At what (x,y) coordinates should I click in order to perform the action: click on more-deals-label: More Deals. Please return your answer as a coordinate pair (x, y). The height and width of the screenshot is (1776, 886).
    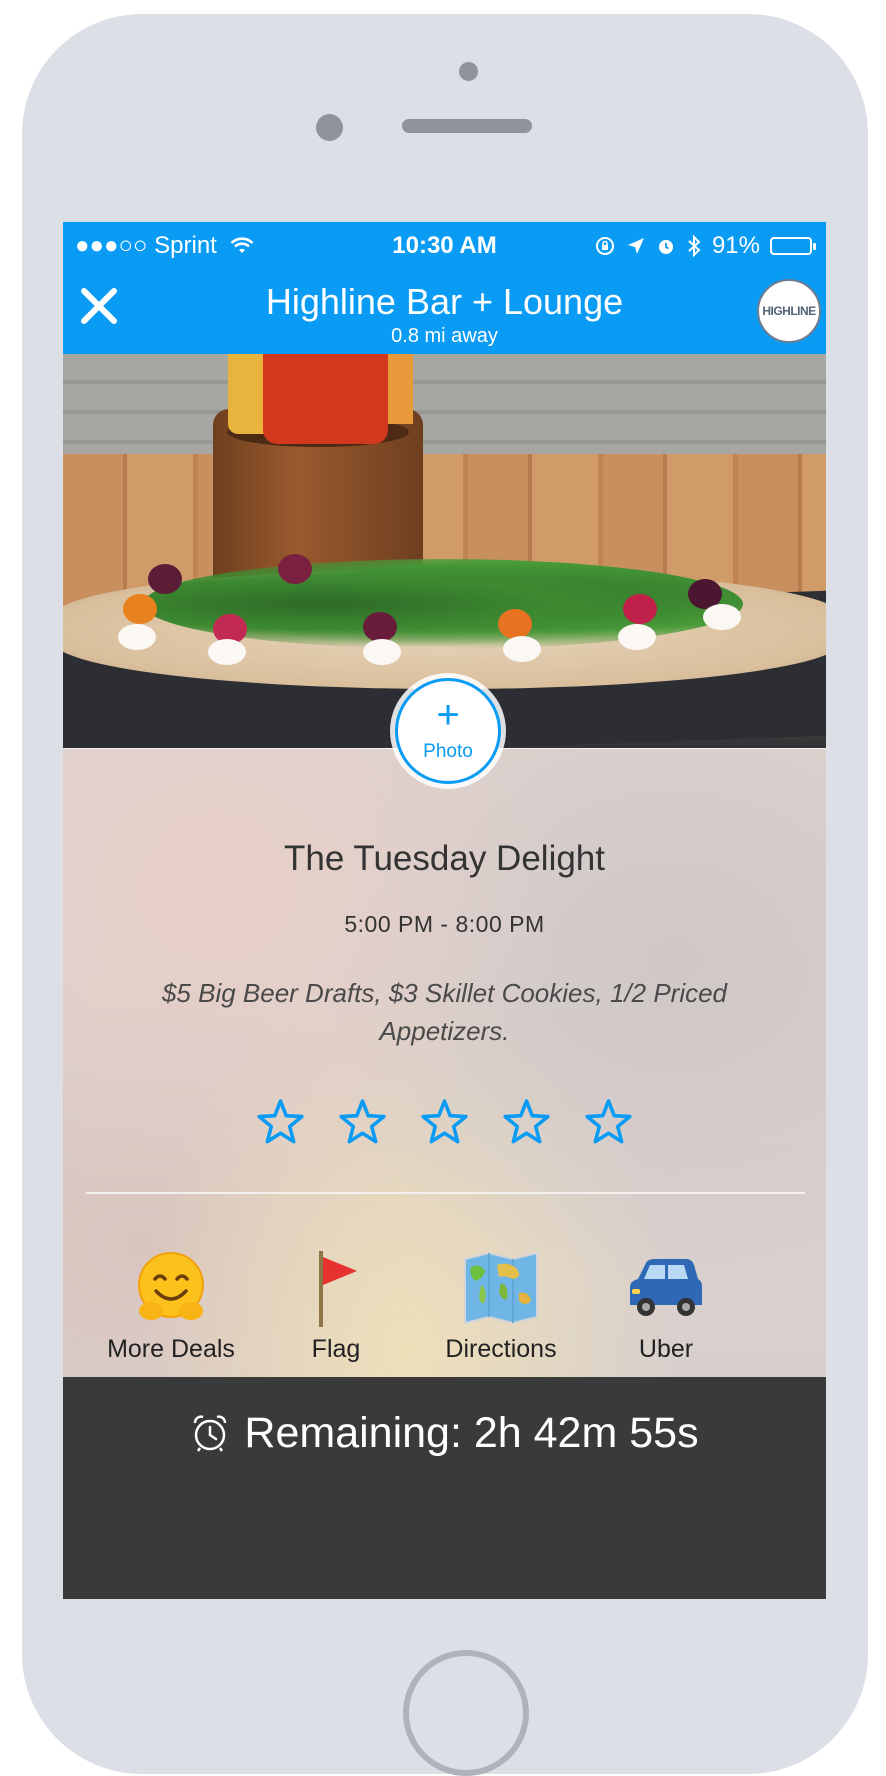
    Looking at the image, I should click on (171, 1349).